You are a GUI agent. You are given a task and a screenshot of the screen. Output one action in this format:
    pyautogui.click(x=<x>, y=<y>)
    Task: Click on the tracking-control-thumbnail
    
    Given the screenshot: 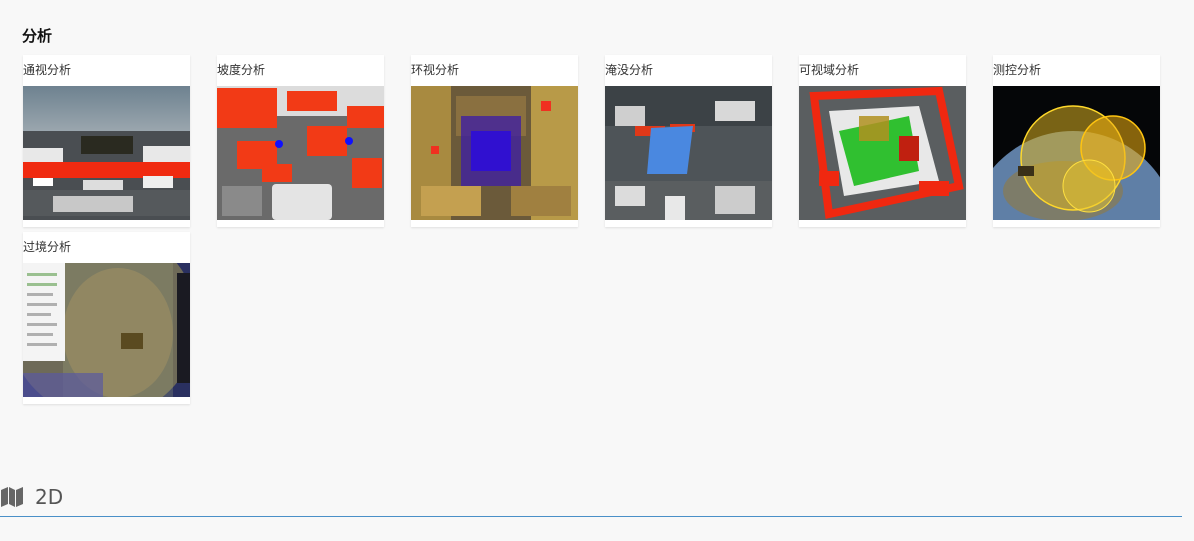 What is the action you would take?
    pyautogui.click(x=1076, y=153)
    